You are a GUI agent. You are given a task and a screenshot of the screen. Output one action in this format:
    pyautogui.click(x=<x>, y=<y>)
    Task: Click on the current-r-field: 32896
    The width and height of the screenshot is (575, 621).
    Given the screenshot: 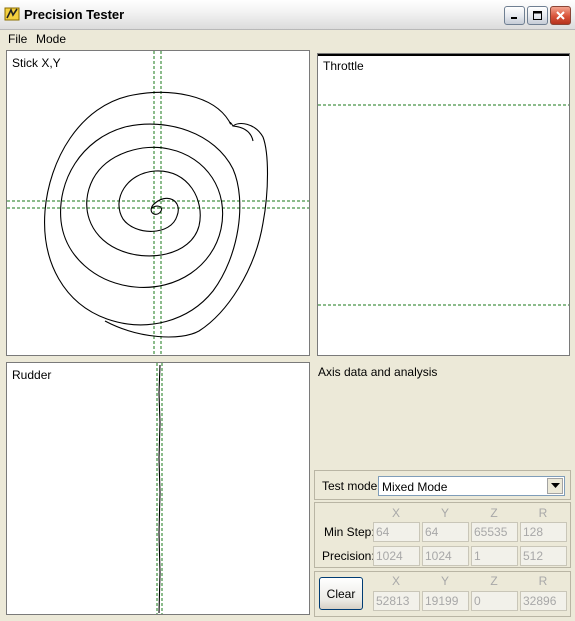 What is the action you would take?
    pyautogui.click(x=543, y=601)
    